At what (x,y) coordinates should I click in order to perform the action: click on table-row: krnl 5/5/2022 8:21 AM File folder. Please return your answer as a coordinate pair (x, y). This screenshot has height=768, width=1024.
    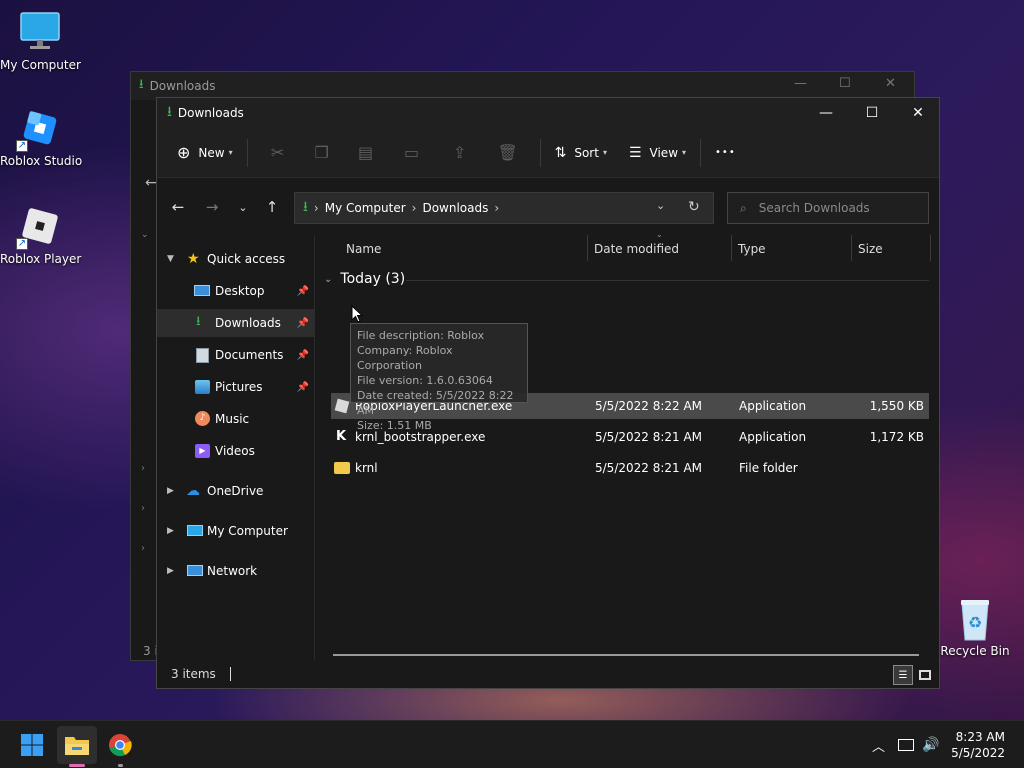
    Looking at the image, I should click on (630, 468).